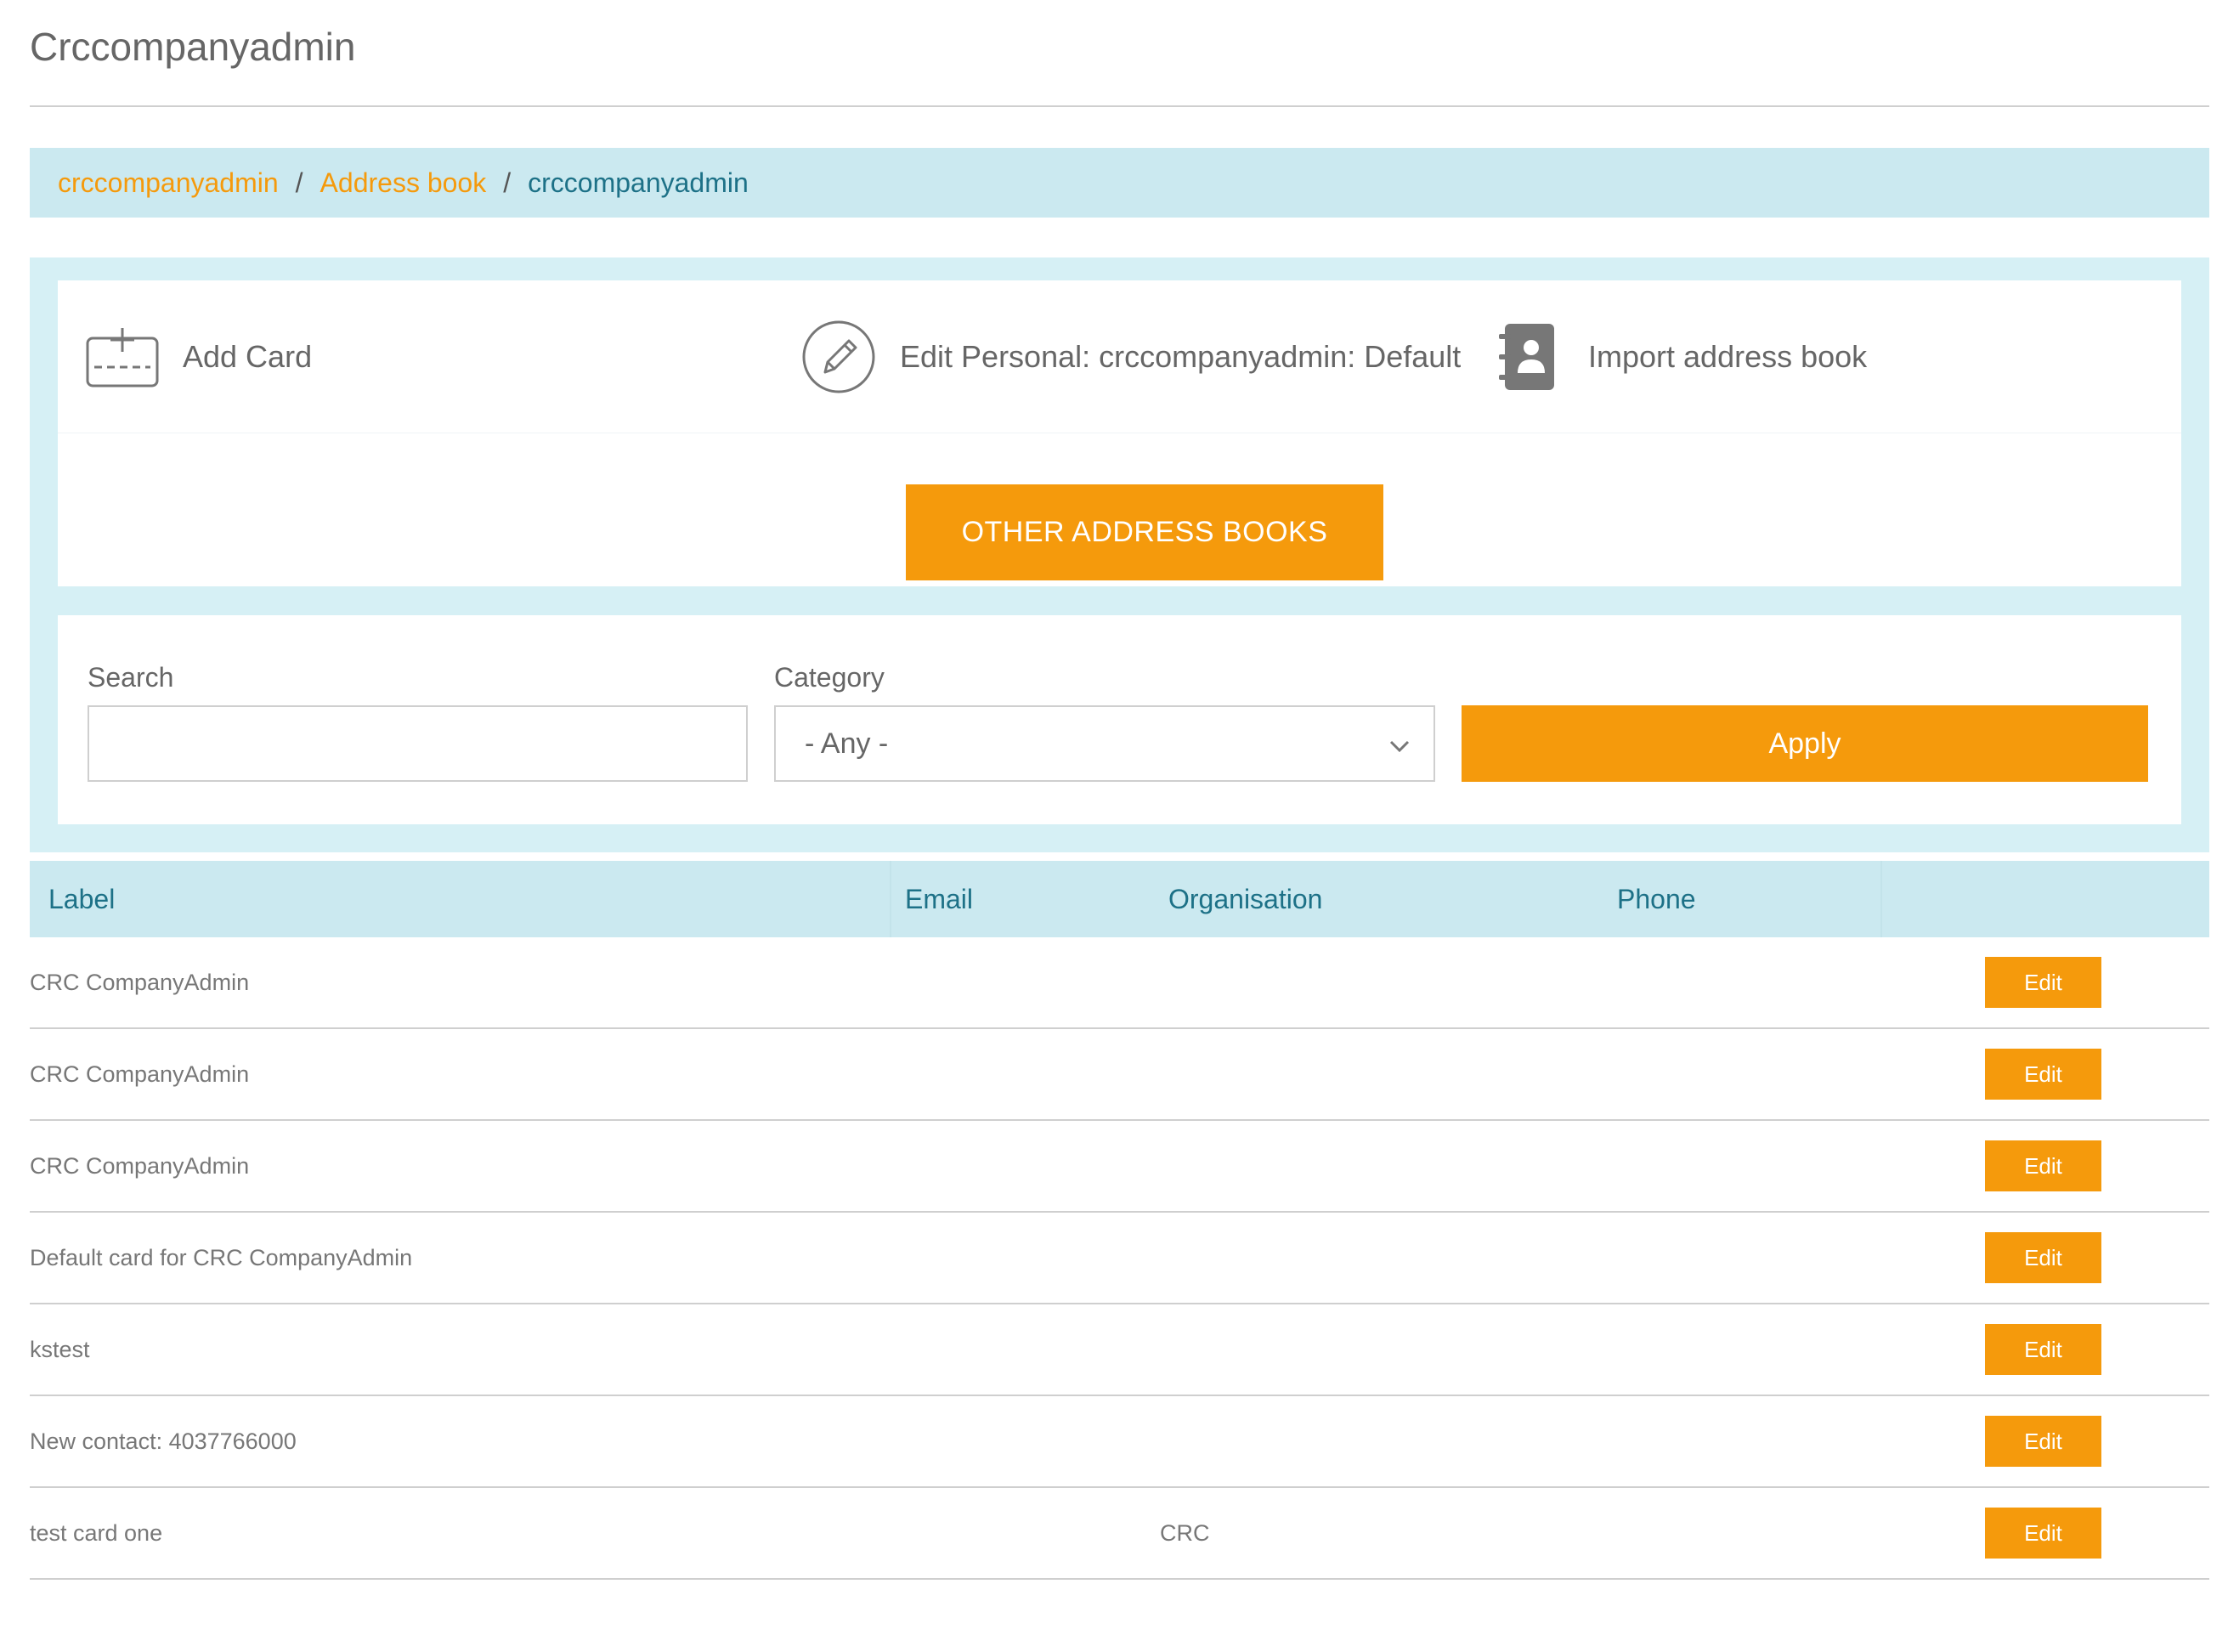 This screenshot has height=1652, width=2228. I want to click on search-input, so click(418, 743).